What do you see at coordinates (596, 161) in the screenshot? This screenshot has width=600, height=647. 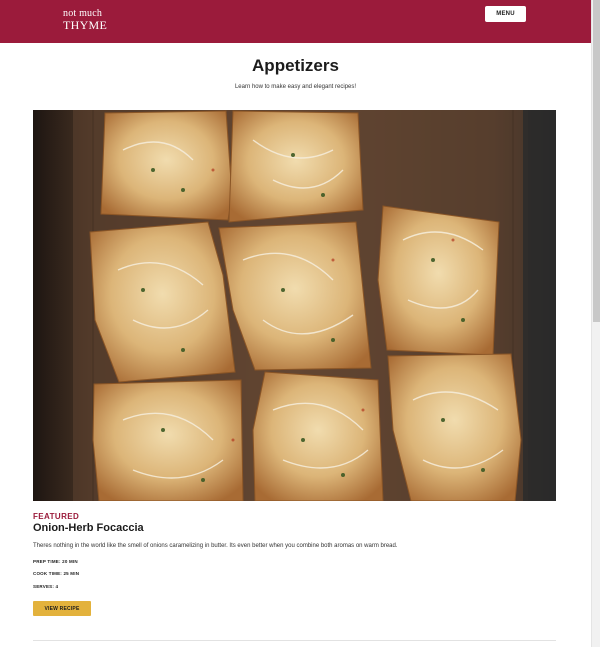 I see `scrollbar-thumb` at bounding box center [596, 161].